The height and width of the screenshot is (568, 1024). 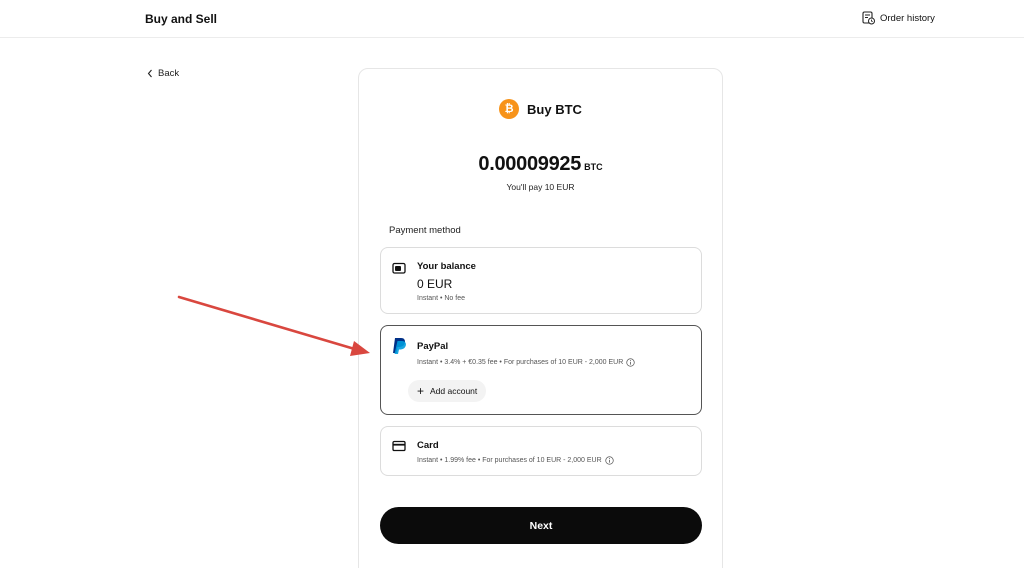 What do you see at coordinates (541, 280) in the screenshot?
I see `payment-option-balance: Your balance 0 EUR Instant • No fee` at bounding box center [541, 280].